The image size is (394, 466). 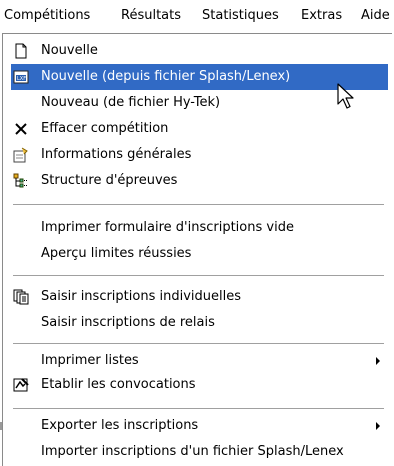 I want to click on mouse-cursor-icon, so click(x=348, y=97).